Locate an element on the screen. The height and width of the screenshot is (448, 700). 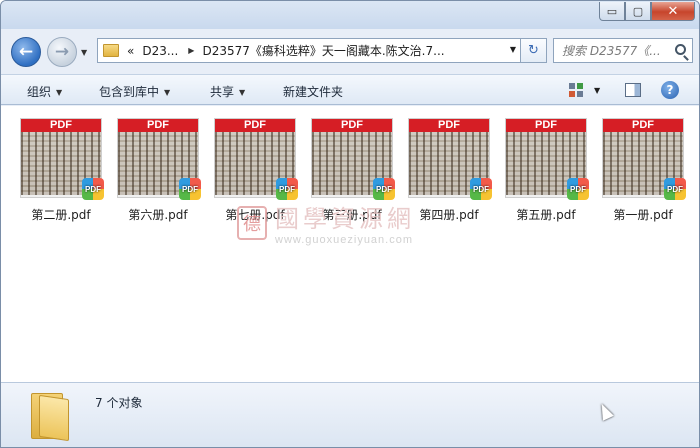
site-watermark: 德 國學資源網 www.guoxueziyuan.com is located at coordinates (326, 222).